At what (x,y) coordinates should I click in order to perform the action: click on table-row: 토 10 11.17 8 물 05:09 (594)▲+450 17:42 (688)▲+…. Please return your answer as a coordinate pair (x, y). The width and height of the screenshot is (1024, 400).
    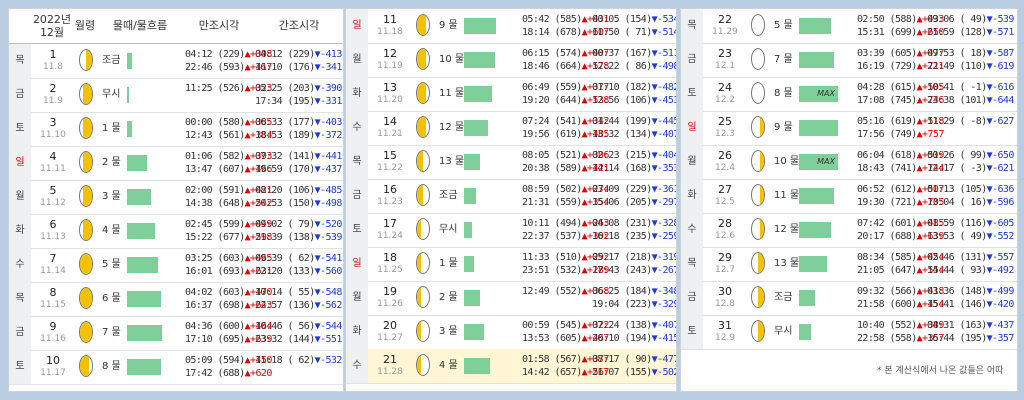
    Looking at the image, I should click on (176, 367).